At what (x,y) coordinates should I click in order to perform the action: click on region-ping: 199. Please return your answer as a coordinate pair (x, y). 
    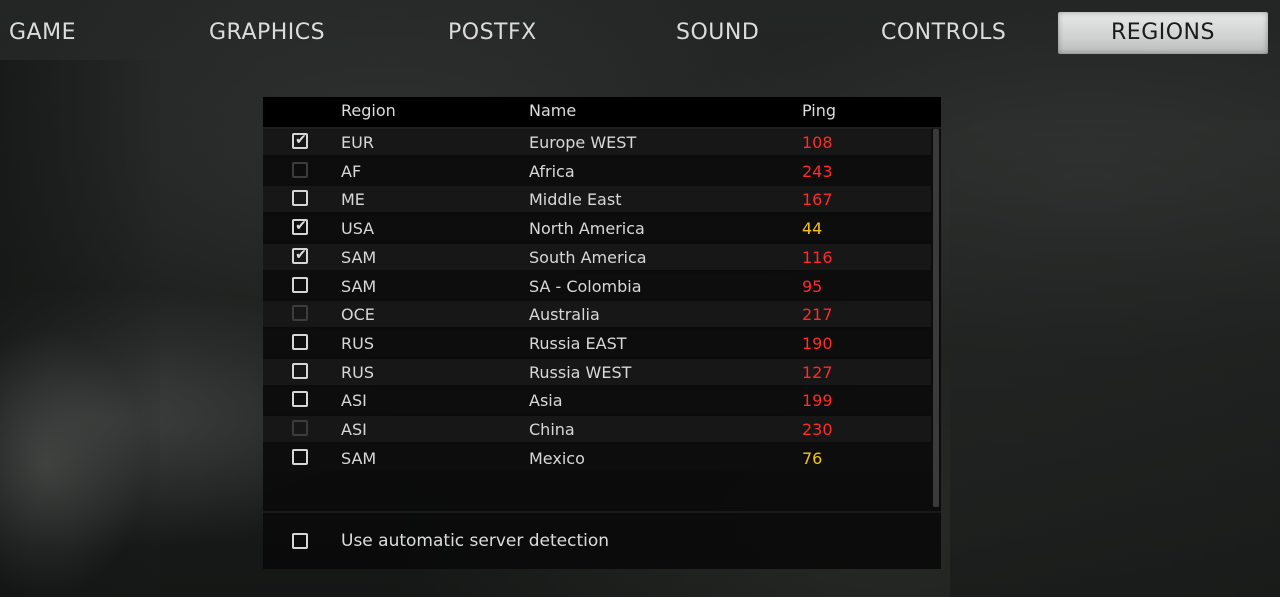
    Looking at the image, I should click on (817, 401).